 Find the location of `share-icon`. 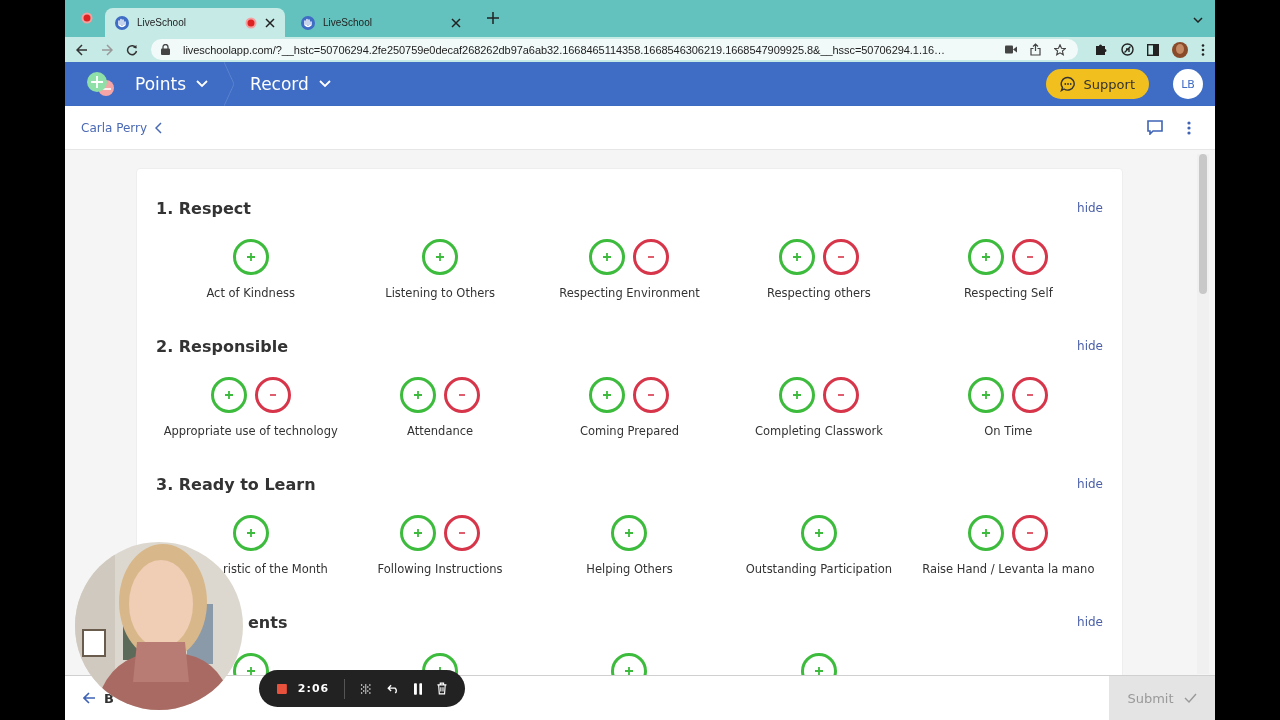

share-icon is located at coordinates (1035, 49).